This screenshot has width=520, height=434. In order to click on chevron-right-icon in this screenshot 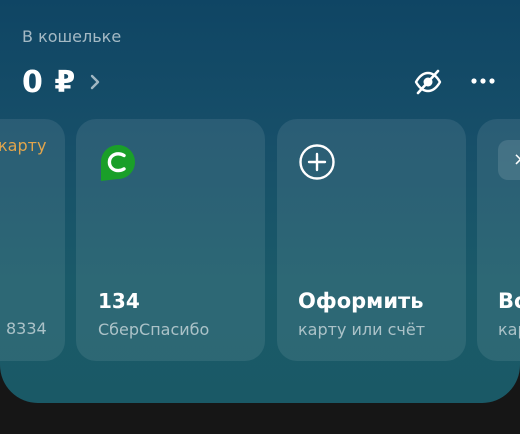, I will do `click(97, 82)`.